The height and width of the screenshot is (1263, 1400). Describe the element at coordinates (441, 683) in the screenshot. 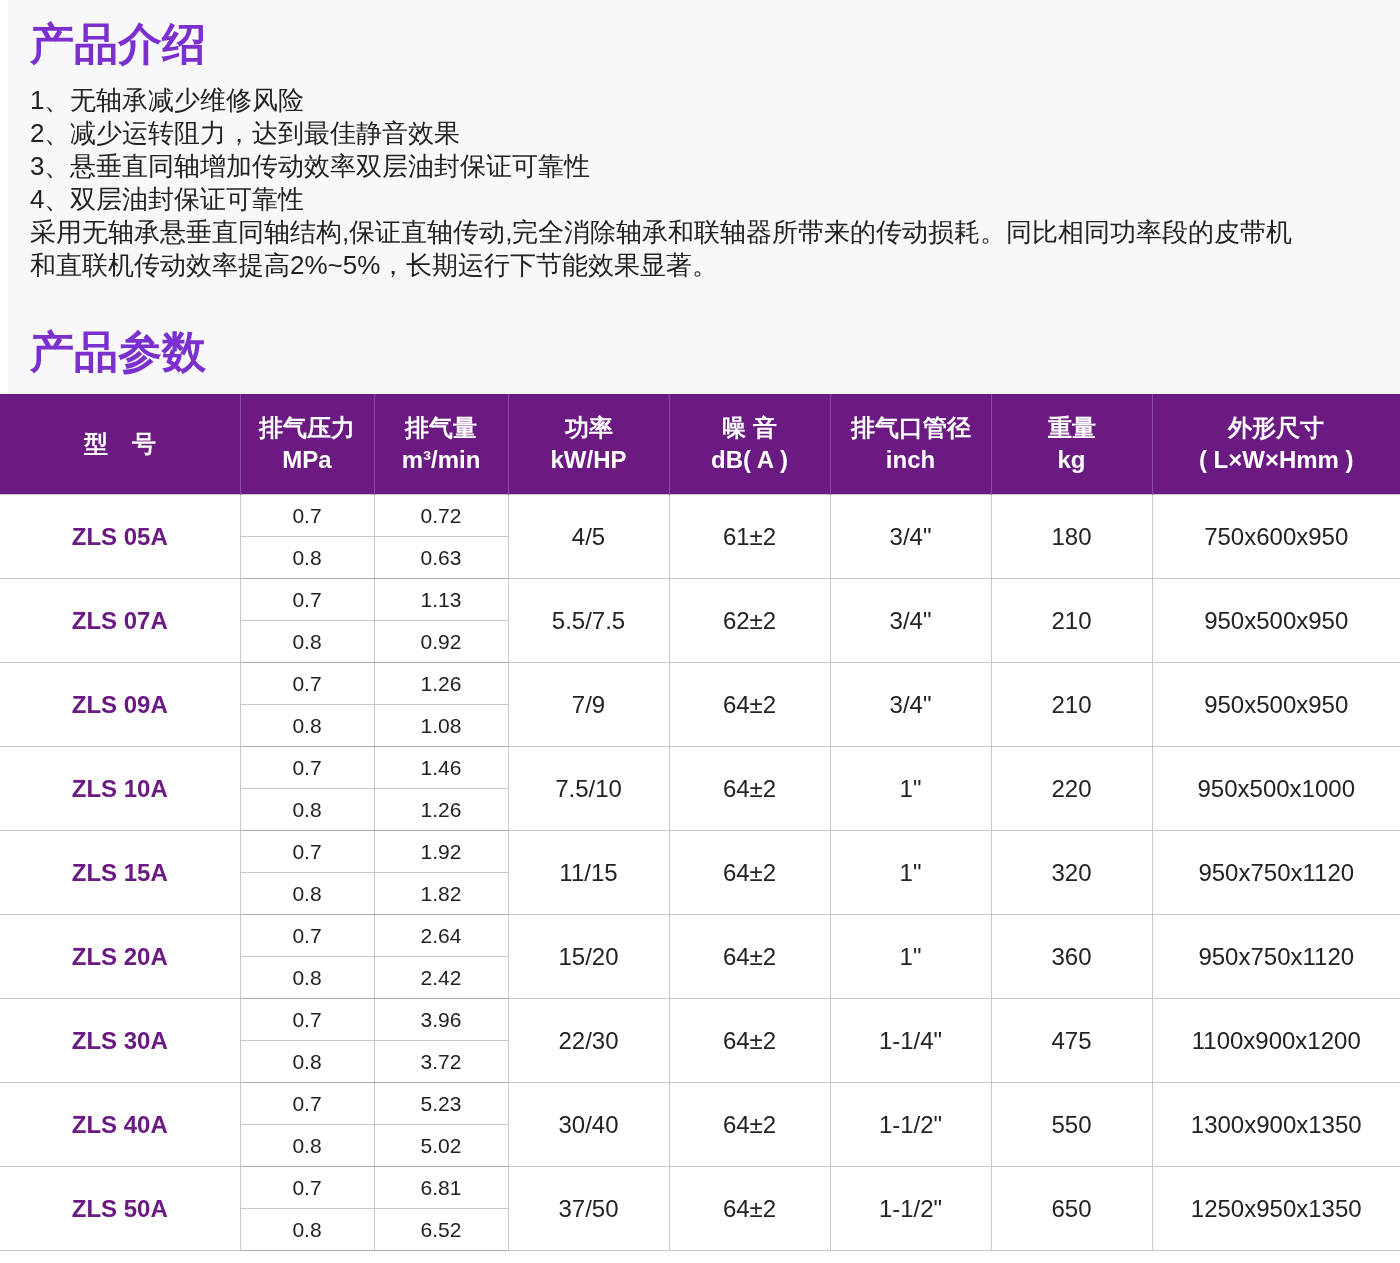

I see `table-cell: 1.26` at that location.